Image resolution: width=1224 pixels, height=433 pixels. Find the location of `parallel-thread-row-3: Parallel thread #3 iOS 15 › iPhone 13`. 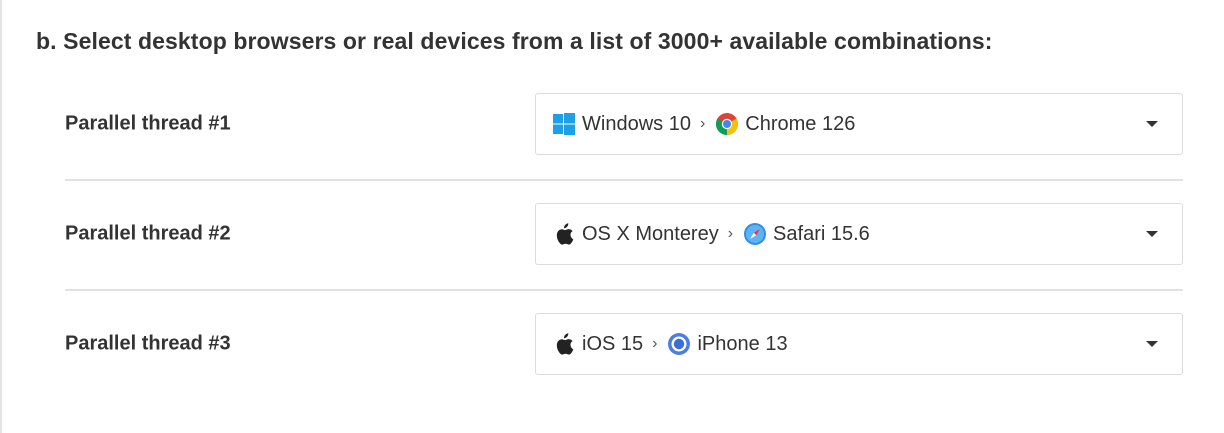

parallel-thread-row-3: Parallel thread #3 iOS 15 › iPhone 13 is located at coordinates (624, 344).